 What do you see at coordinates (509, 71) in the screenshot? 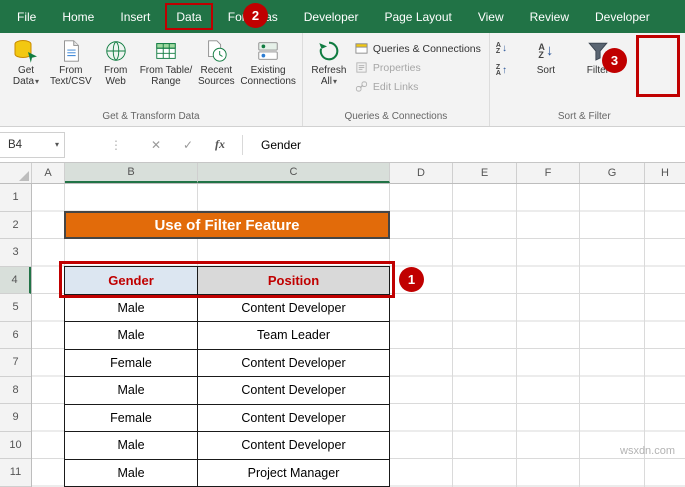
I see `sort-descending-button: ZA ↑` at bounding box center [509, 71].